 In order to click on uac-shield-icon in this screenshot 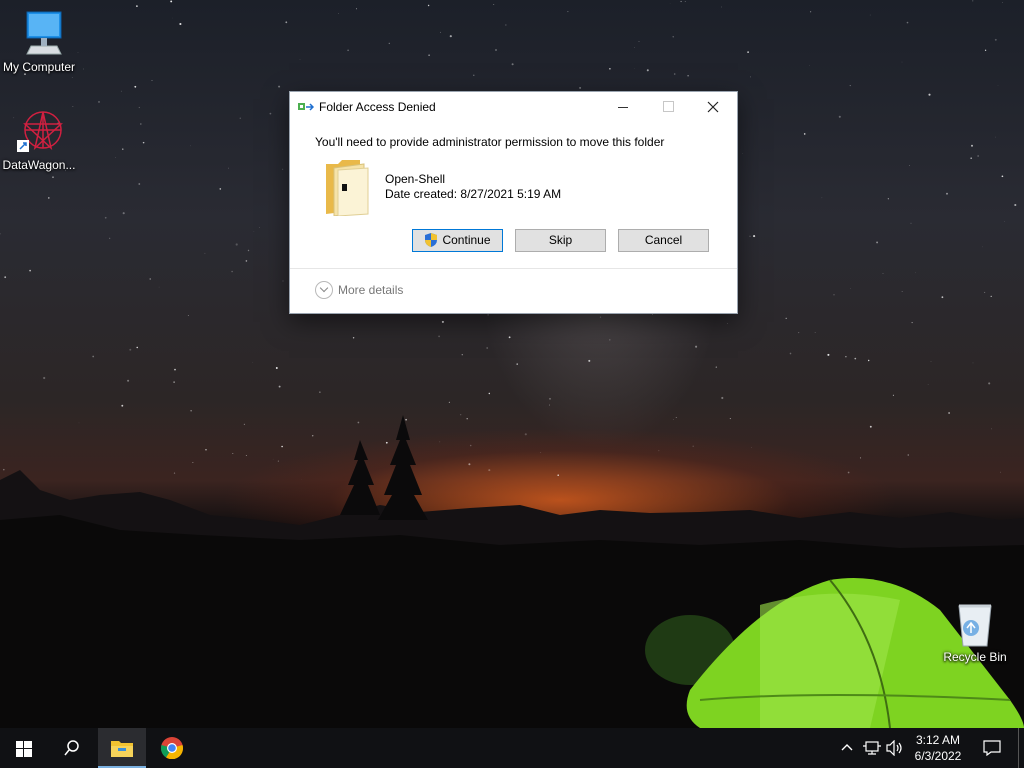, I will do `click(431, 240)`.